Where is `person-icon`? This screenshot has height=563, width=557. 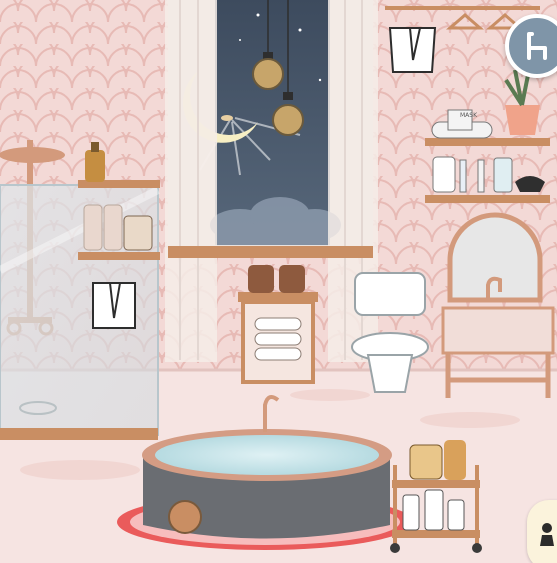
person-icon is located at coordinates (547, 534).